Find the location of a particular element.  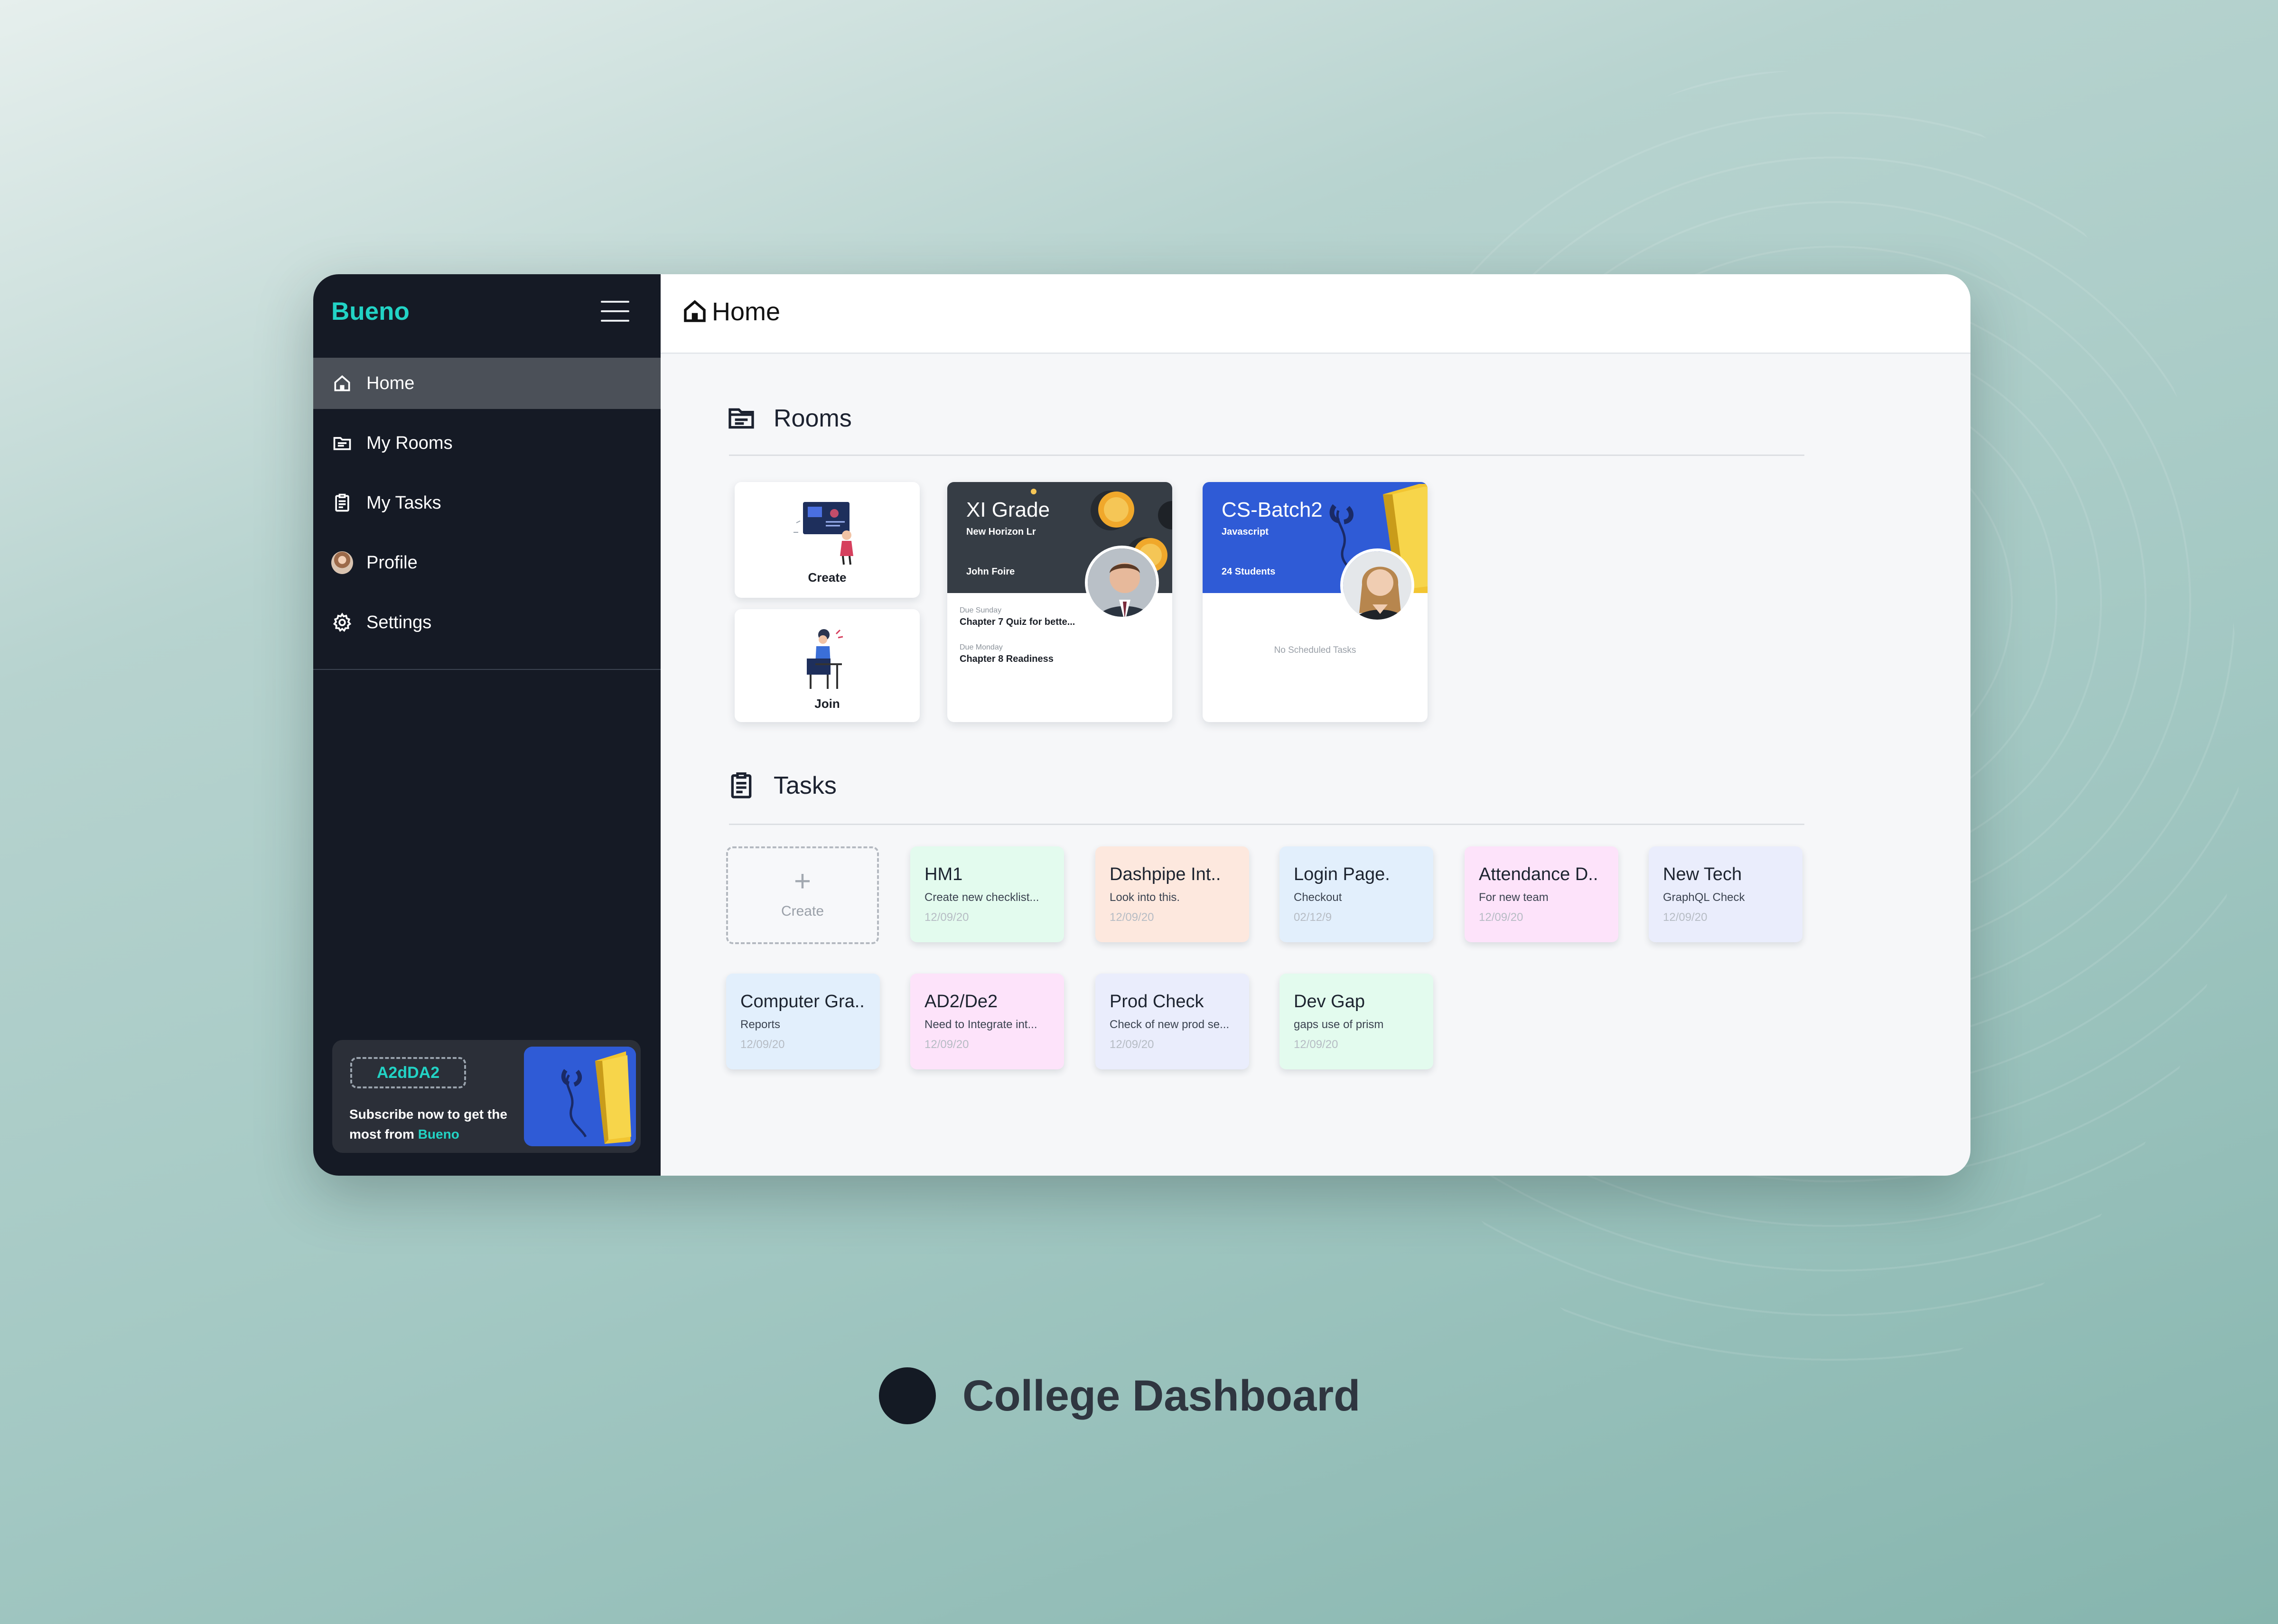

sidebar-item-label: Home is located at coordinates (390, 383).